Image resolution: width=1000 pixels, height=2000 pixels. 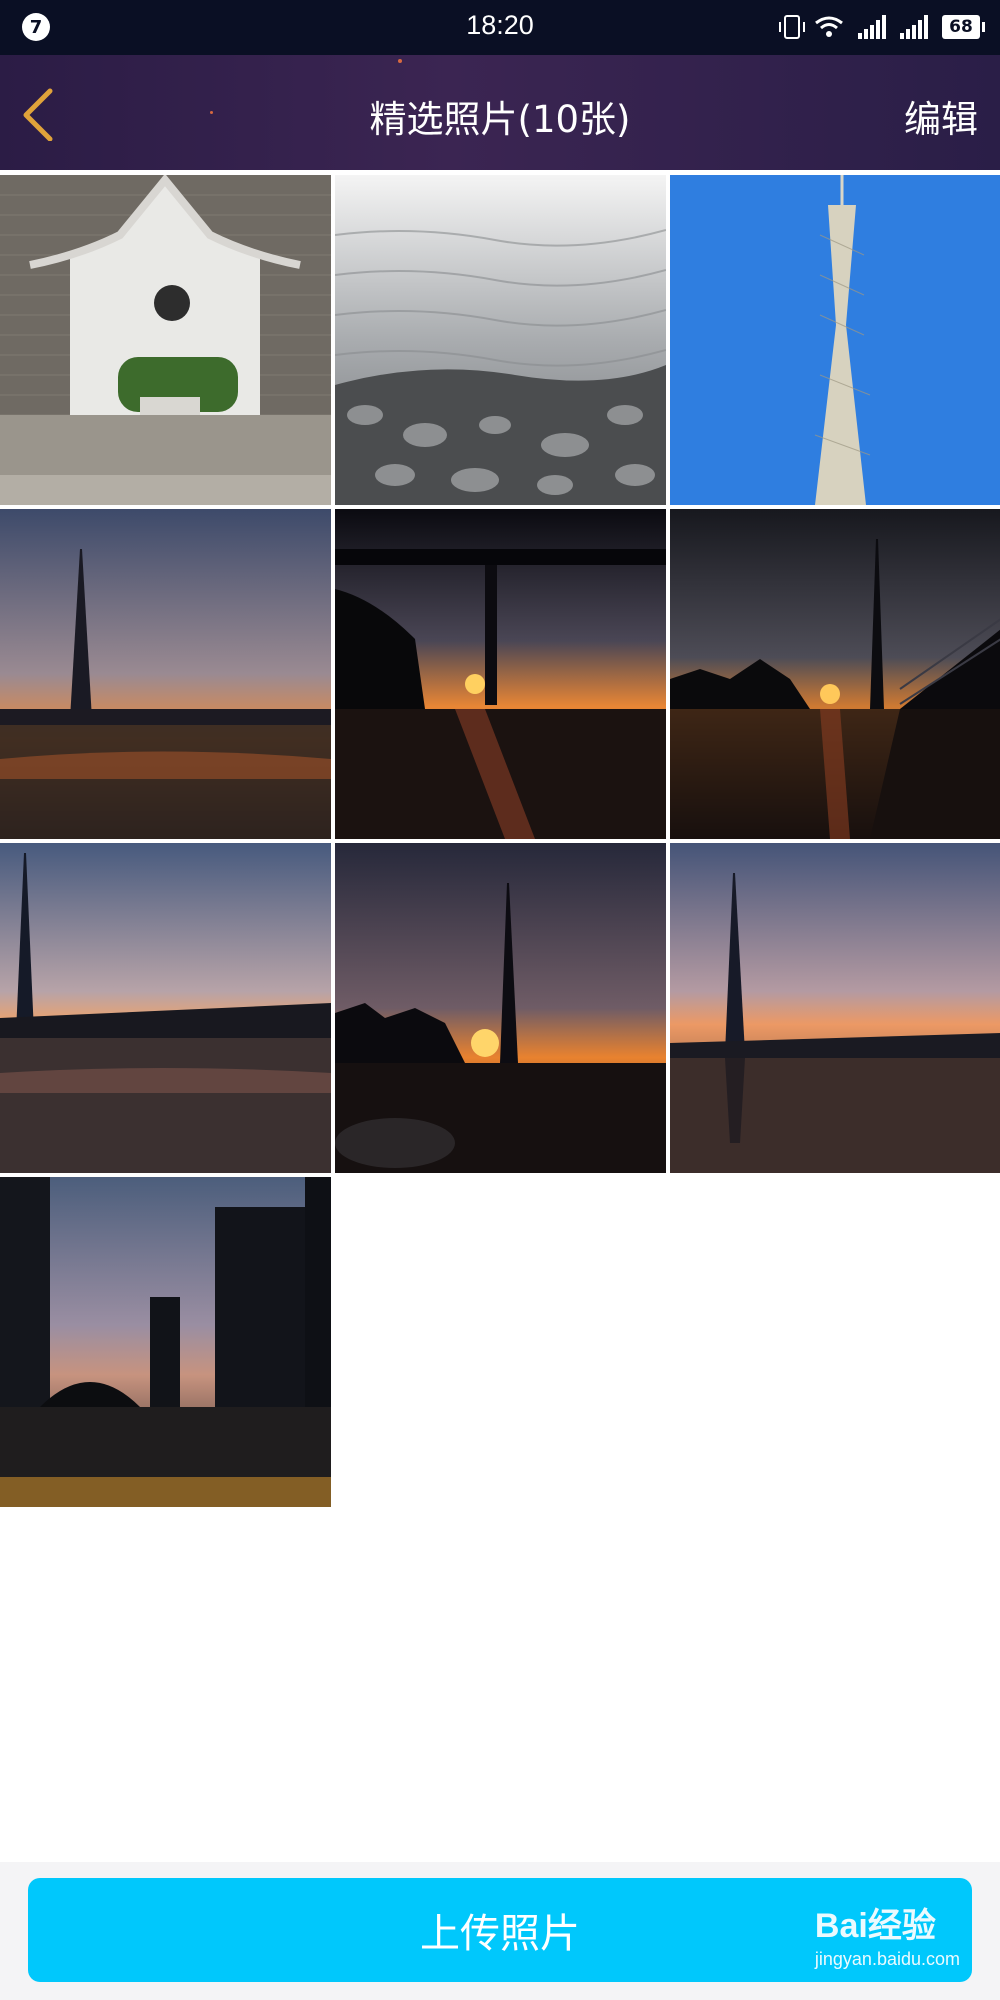 What do you see at coordinates (887, 1959) in the screenshot?
I see `watermark-url: jingyan.baidu.com` at bounding box center [887, 1959].